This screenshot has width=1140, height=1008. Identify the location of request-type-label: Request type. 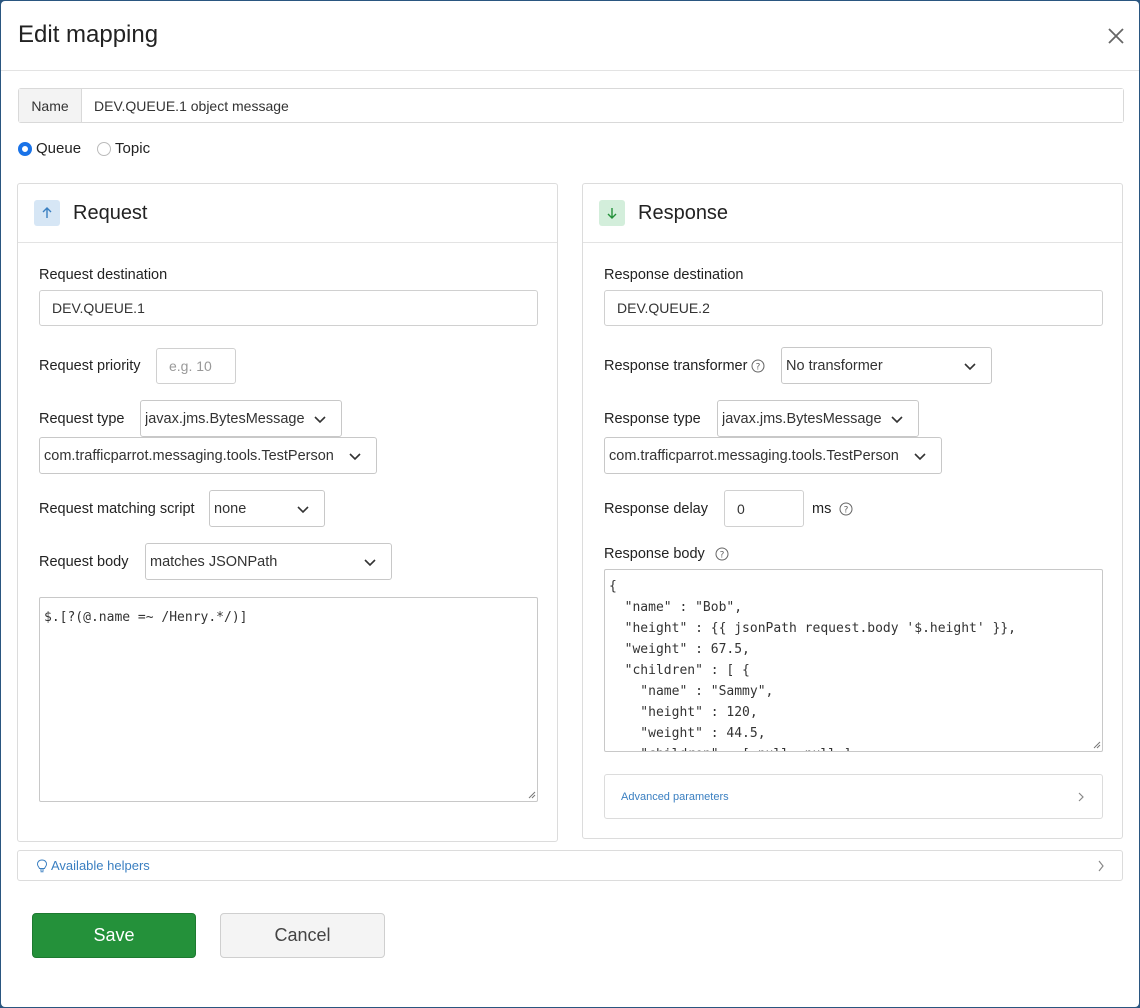
(82, 419).